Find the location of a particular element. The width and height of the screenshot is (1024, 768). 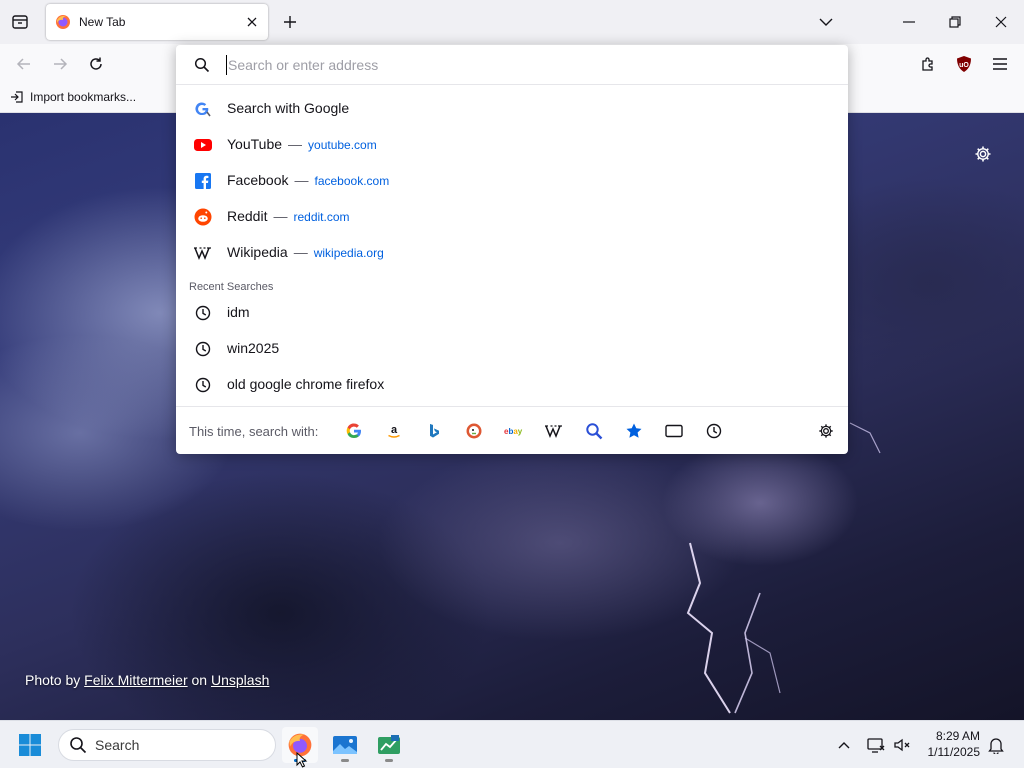

reload-button is located at coordinates (96, 64).